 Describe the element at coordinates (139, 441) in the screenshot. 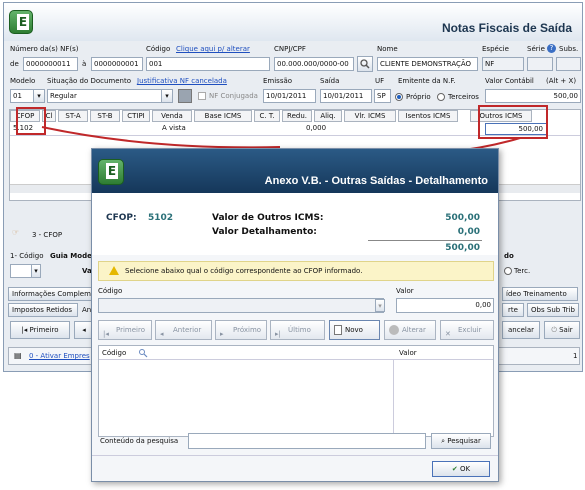

I see `search-label: Conteúdo da pesquisa` at that location.